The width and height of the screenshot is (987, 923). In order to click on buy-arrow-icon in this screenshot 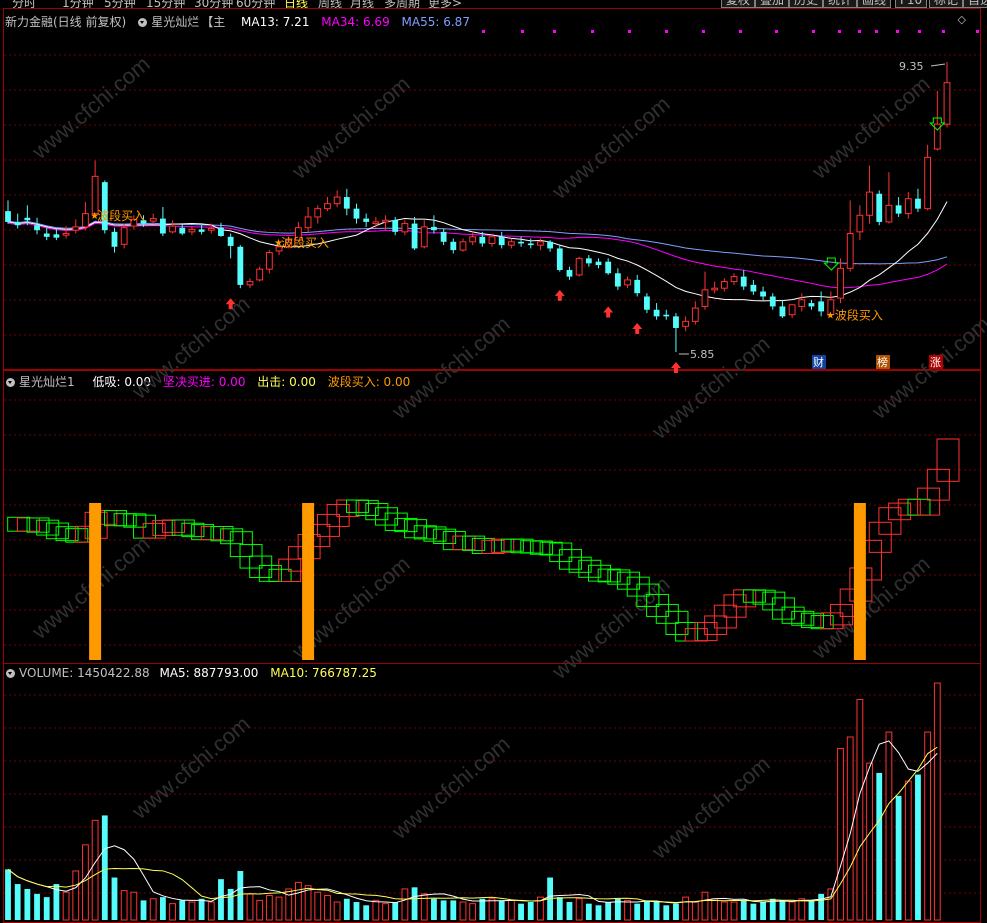, I will do `click(675, 367)`.